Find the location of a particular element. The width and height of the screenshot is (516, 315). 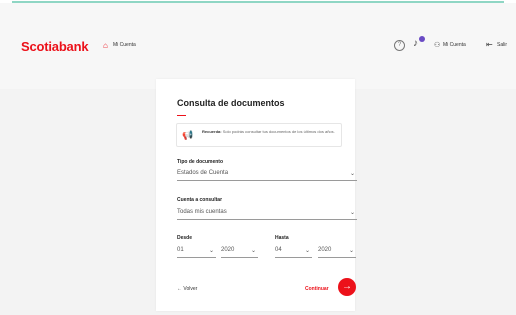

arrow-left-icon: ← is located at coordinates (179, 289).